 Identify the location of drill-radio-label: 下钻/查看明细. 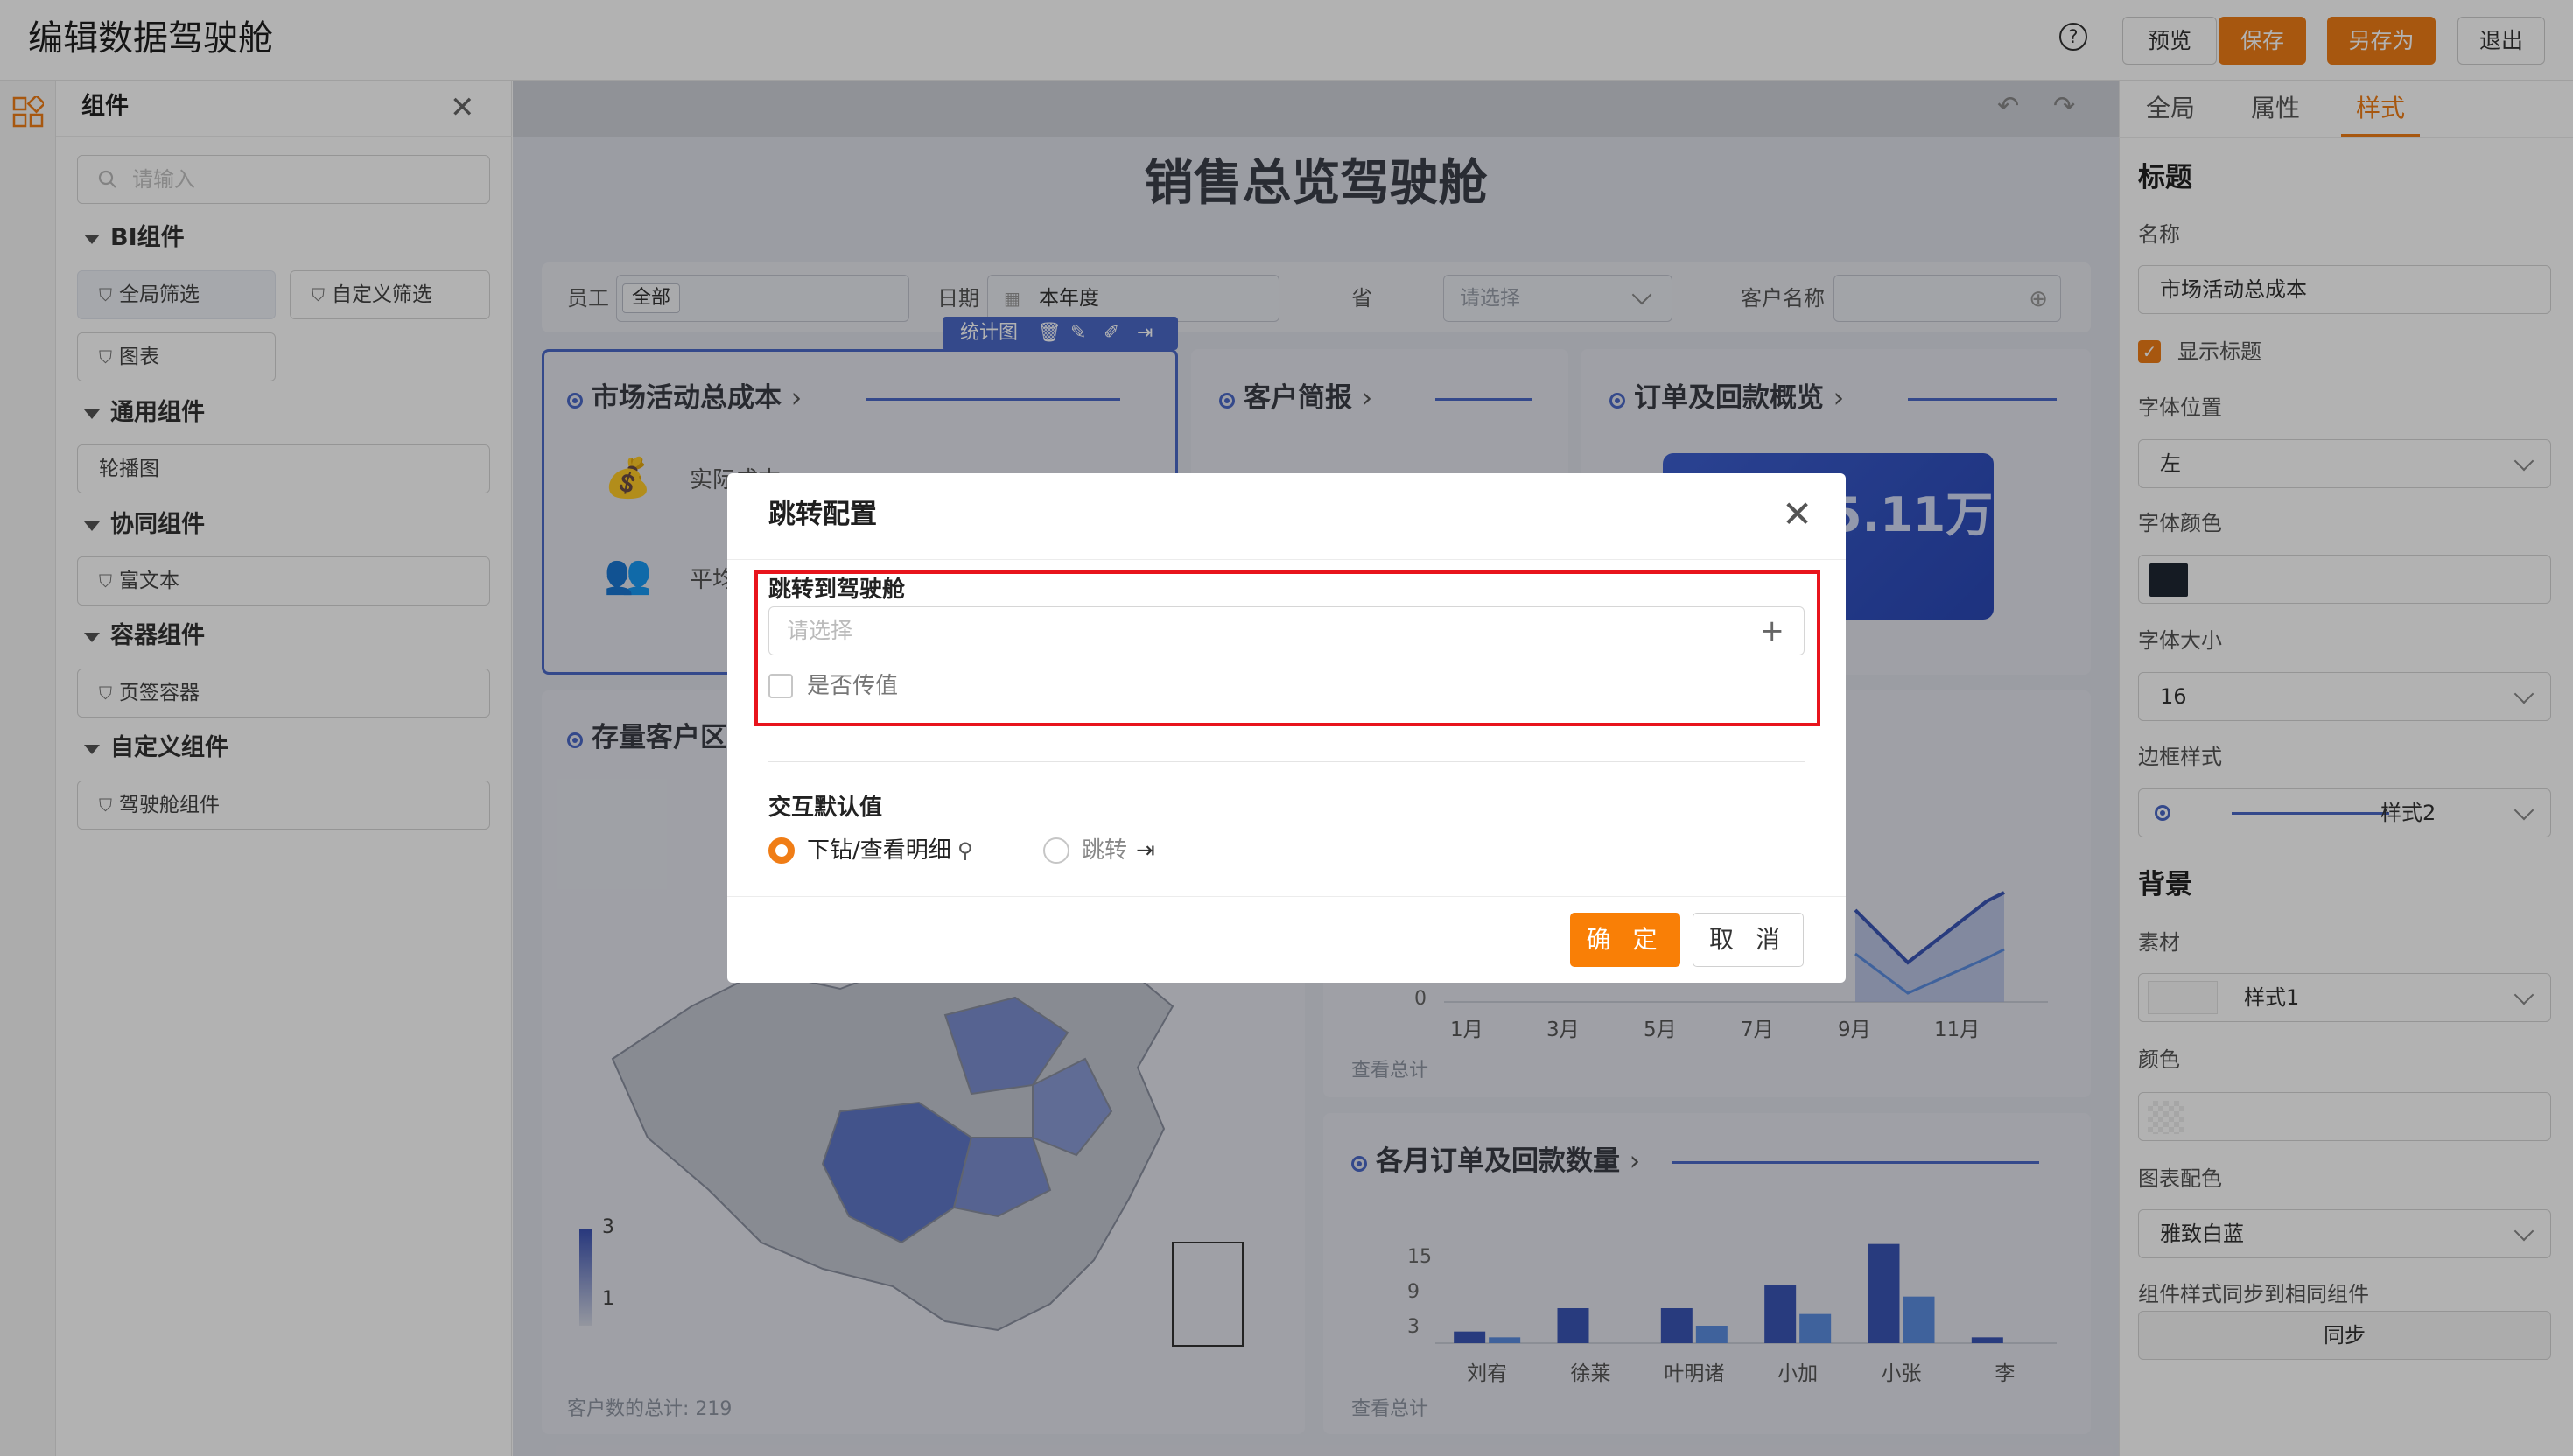
(879, 850).